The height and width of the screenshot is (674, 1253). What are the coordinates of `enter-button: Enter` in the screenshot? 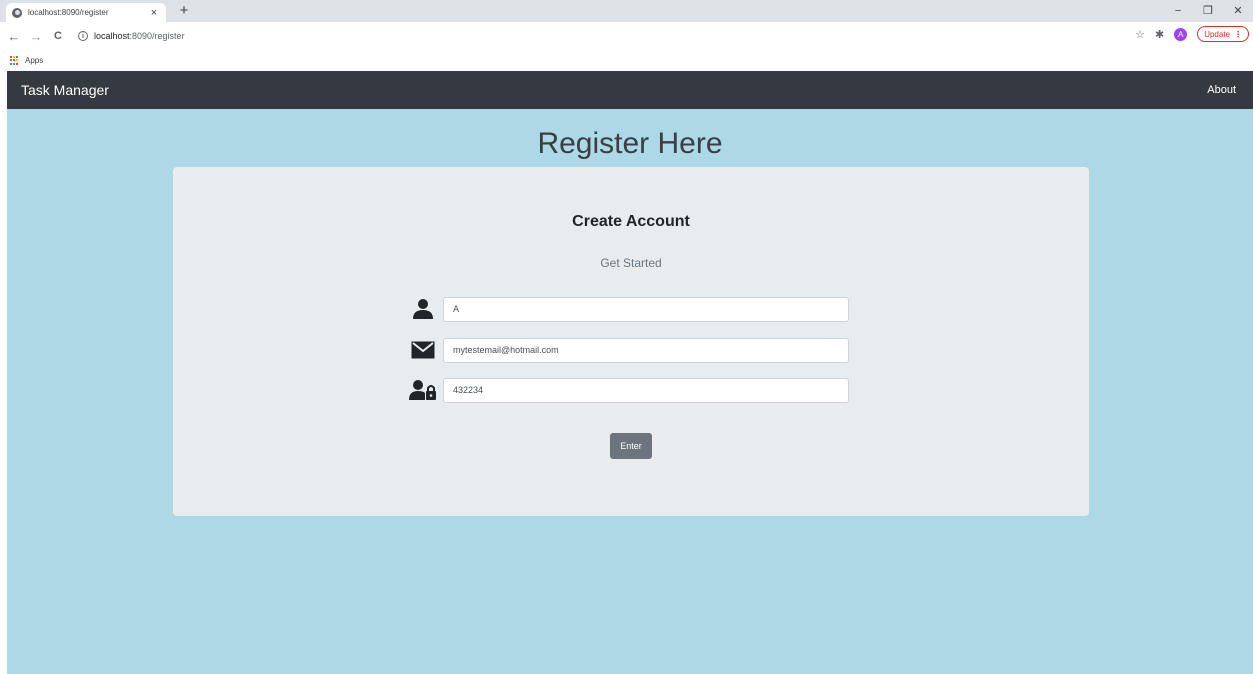 It's located at (631, 446).